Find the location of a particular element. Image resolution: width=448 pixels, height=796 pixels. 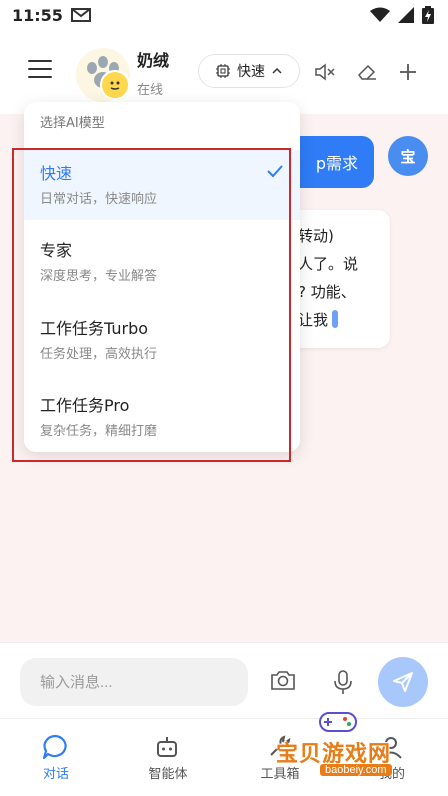

eraser-icon is located at coordinates (367, 72).